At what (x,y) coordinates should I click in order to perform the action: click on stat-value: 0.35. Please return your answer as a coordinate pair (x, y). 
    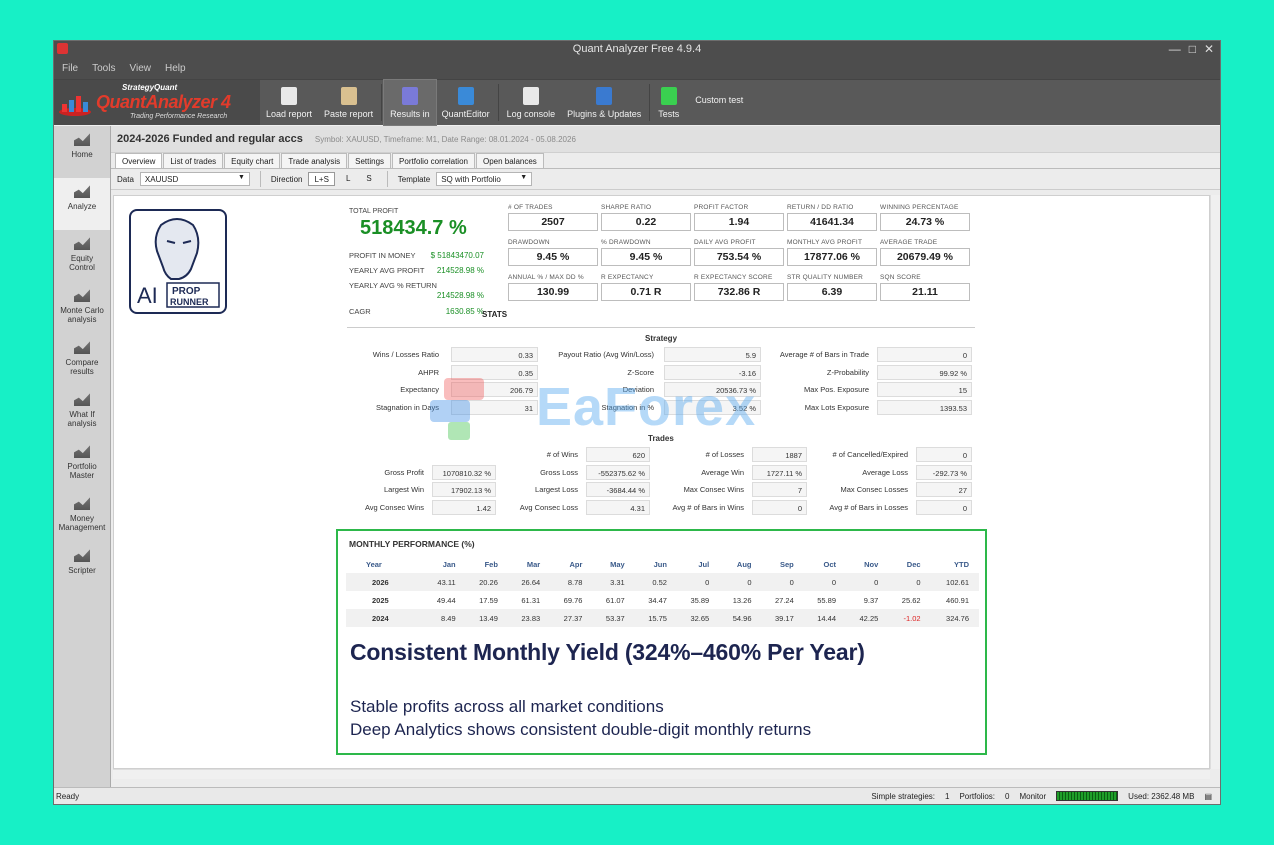
    Looking at the image, I should click on (494, 372).